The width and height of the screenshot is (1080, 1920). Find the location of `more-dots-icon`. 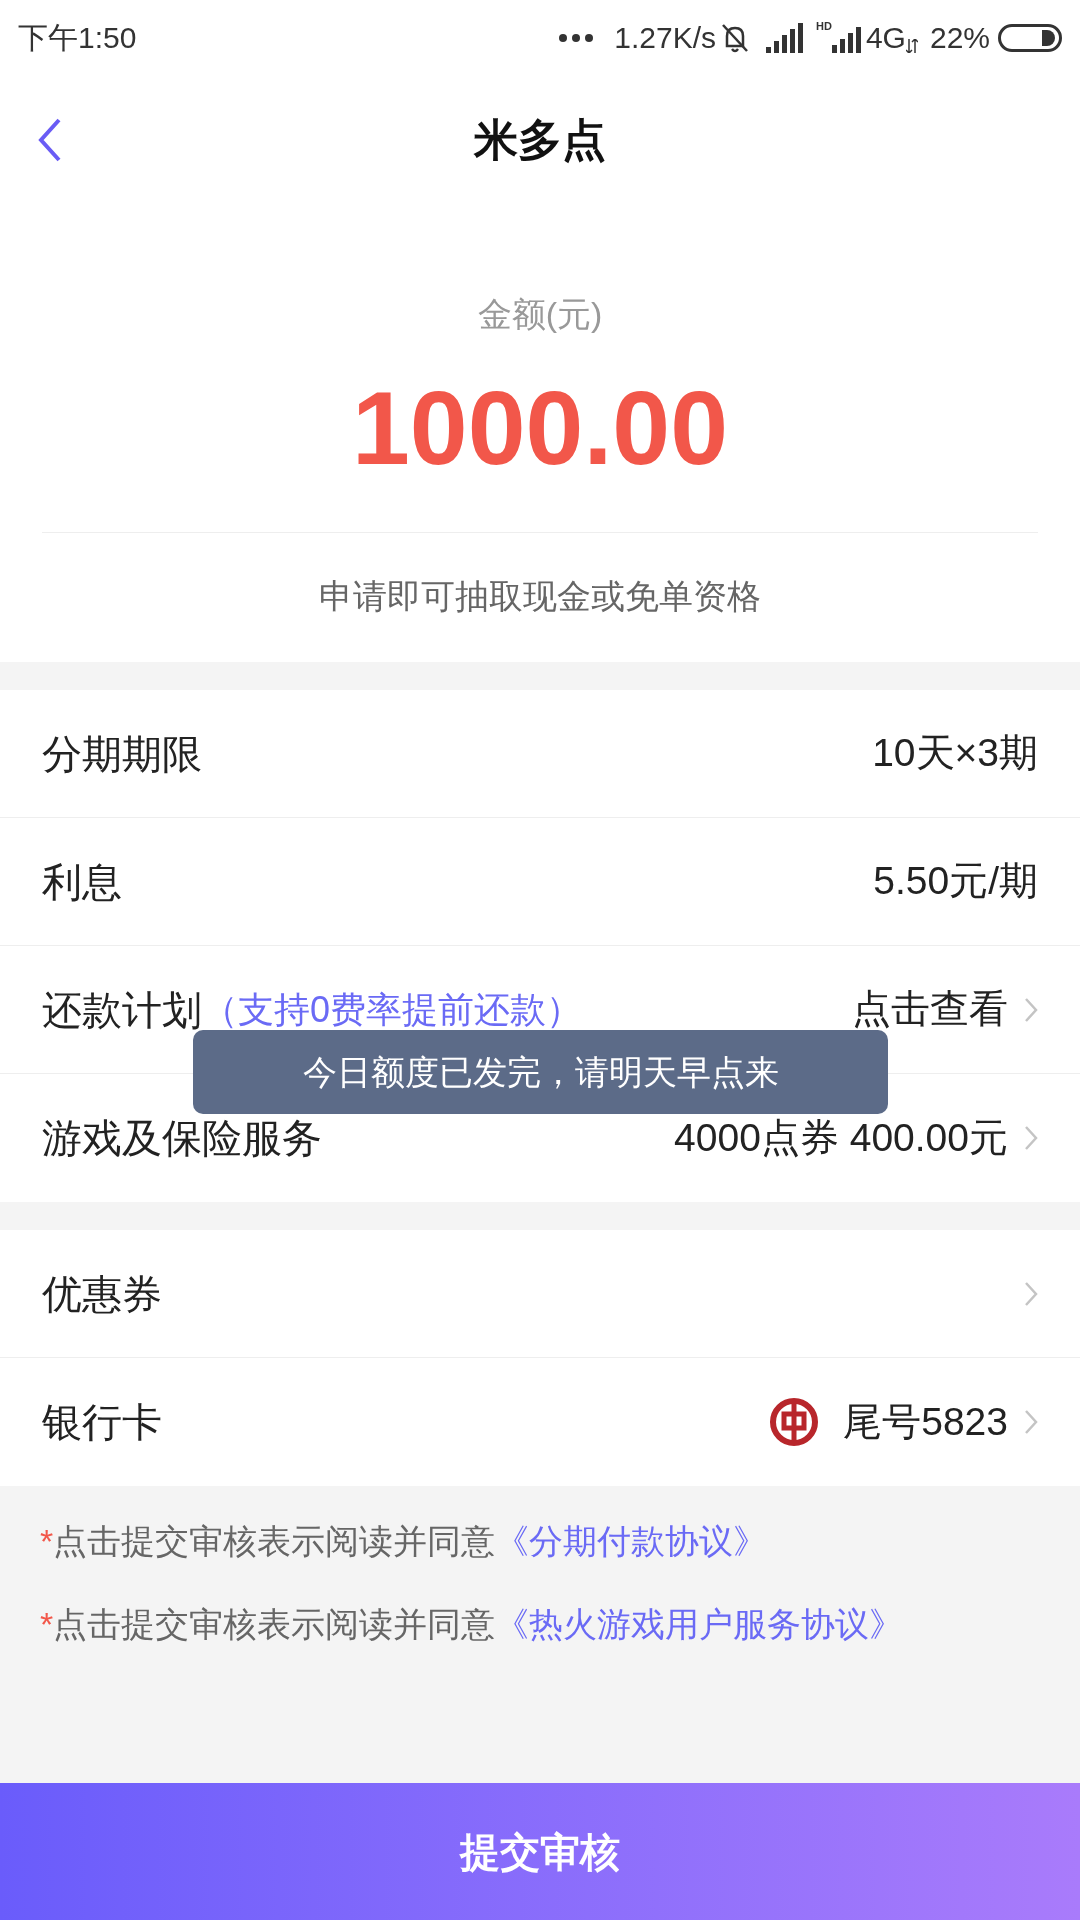

more-dots-icon is located at coordinates (576, 37).